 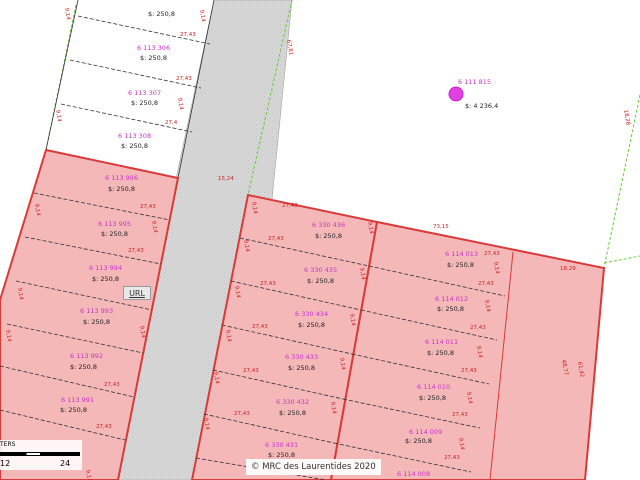 What do you see at coordinates (461, 254) in the screenshot?
I see `lot-number: 6 114 013` at bounding box center [461, 254].